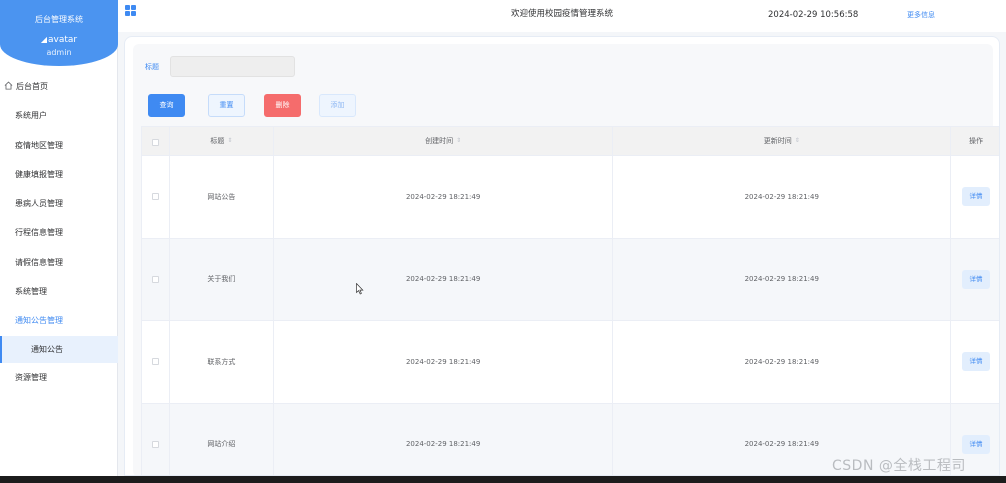 The image size is (1006, 483). I want to click on avatar: ◢avatar, so click(59, 40).